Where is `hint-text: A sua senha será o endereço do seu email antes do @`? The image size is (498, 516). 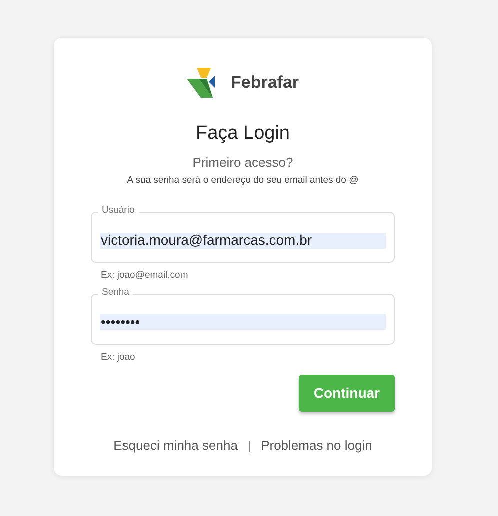 hint-text: A sua senha será o endereço do seu email antes do @ is located at coordinates (243, 181).